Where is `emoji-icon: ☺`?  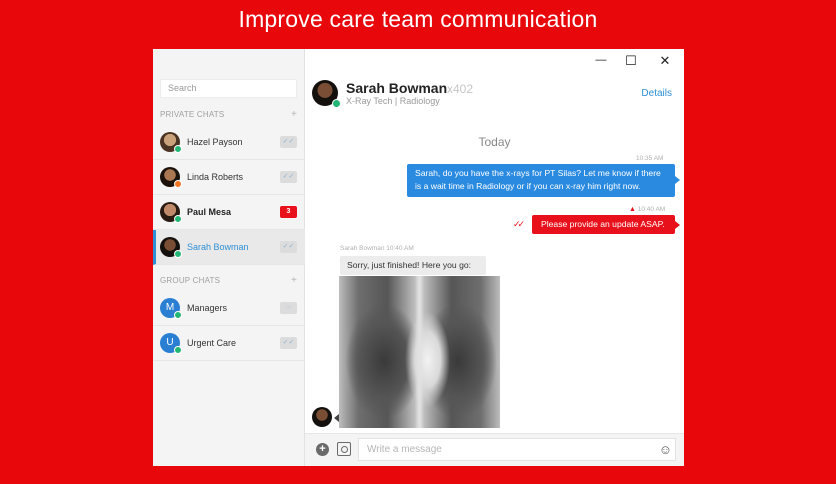
emoji-icon: ☺ is located at coordinates (665, 449).